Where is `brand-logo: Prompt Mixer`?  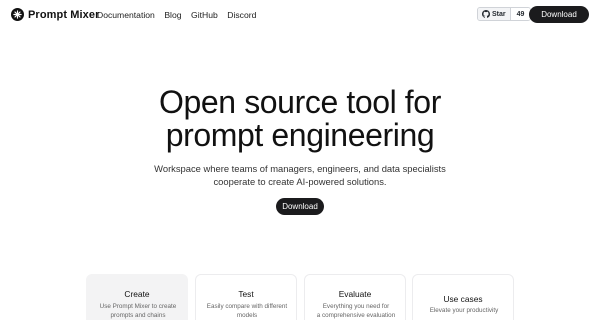
brand-logo: Prompt Mixer is located at coordinates (55, 14).